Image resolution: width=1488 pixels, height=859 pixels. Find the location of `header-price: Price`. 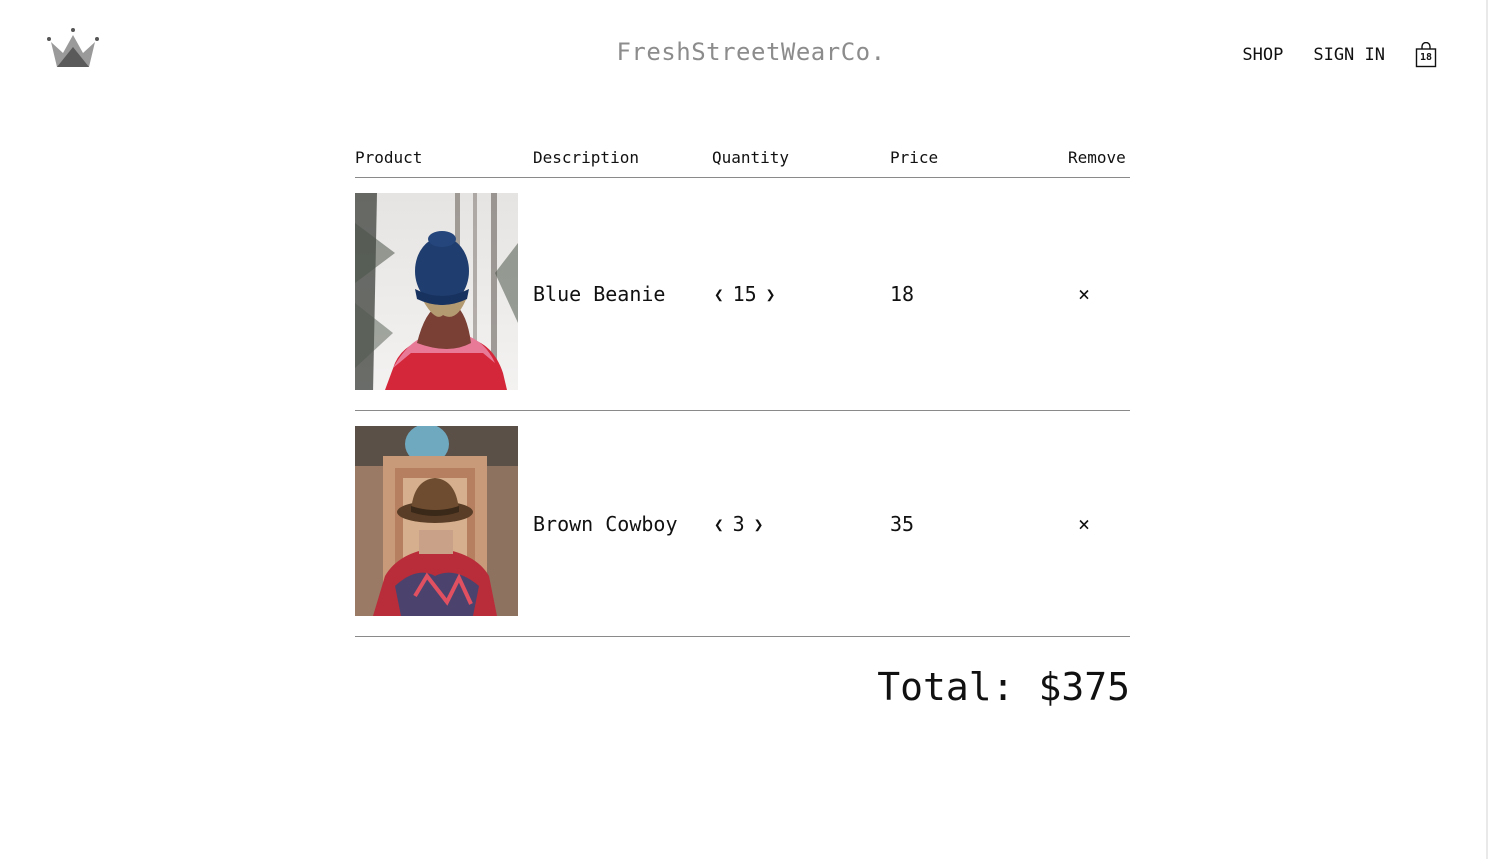

header-price: Price is located at coordinates (914, 157).